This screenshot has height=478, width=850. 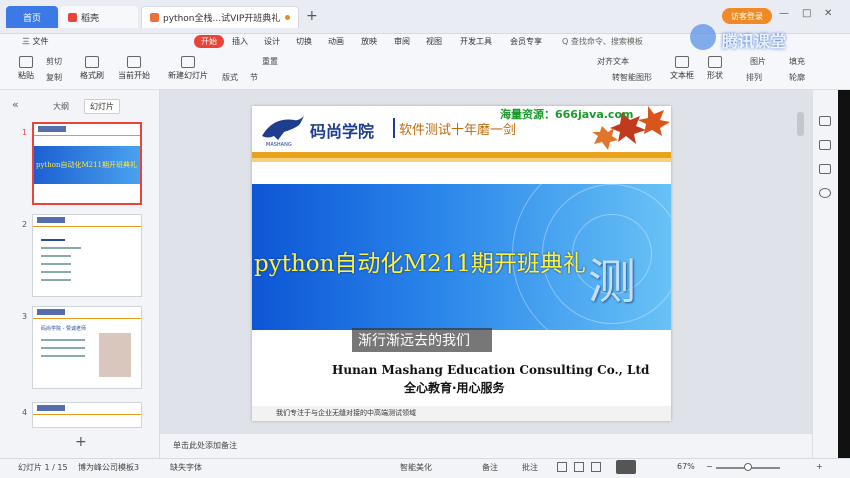 What do you see at coordinates (92, 68) in the screenshot?
I see `format-painter-button: 格式刷` at bounding box center [92, 68].